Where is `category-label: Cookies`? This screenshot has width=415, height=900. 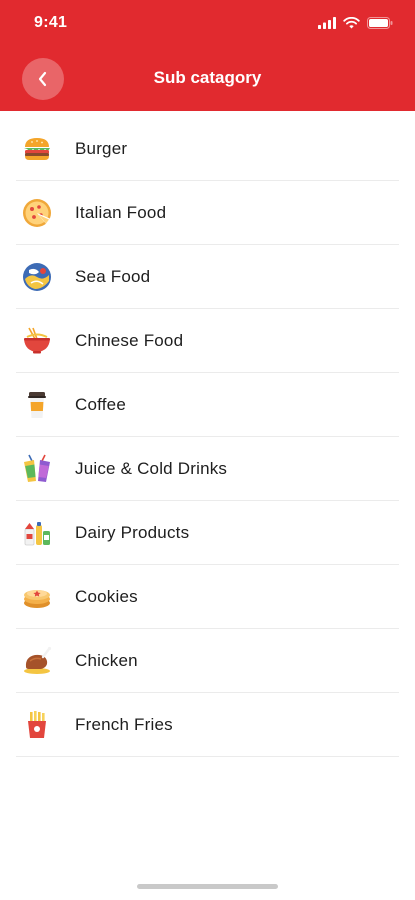 category-label: Cookies is located at coordinates (106, 596).